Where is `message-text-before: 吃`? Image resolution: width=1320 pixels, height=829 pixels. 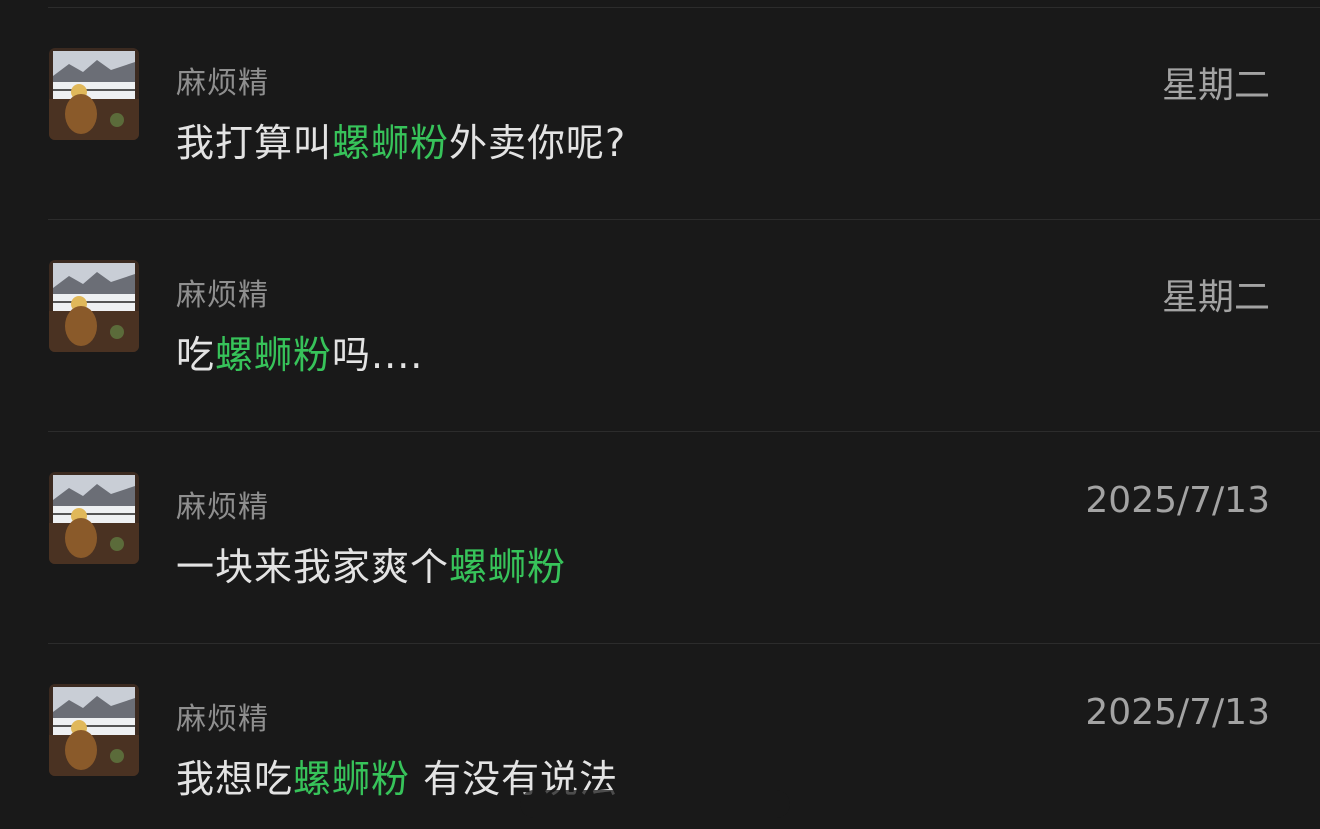
message-text-before: 吃 is located at coordinates (196, 355).